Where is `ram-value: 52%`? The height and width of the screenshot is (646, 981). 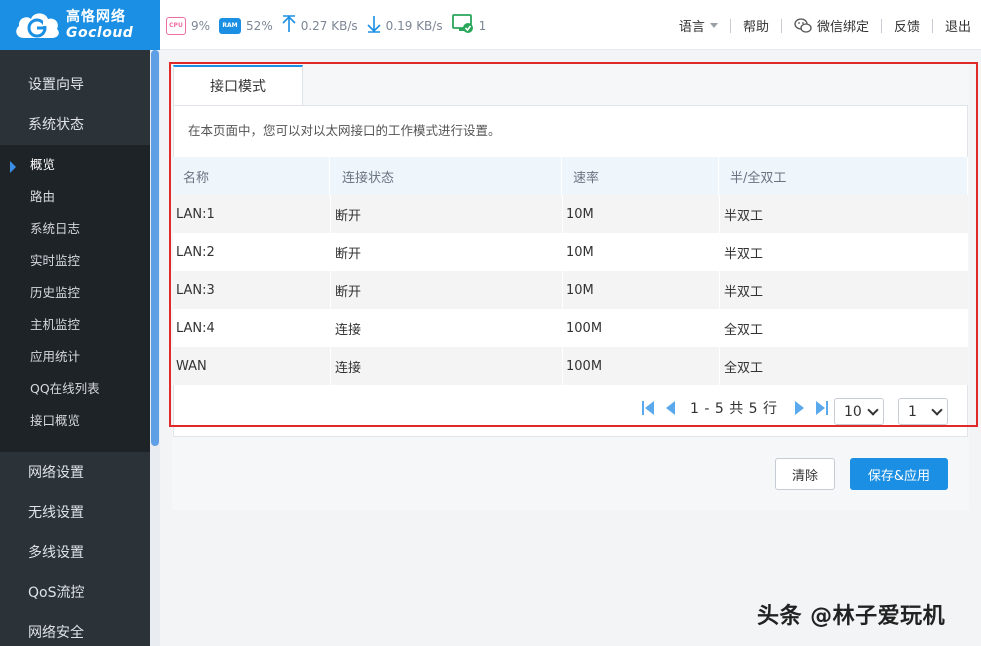 ram-value: 52% is located at coordinates (259, 25).